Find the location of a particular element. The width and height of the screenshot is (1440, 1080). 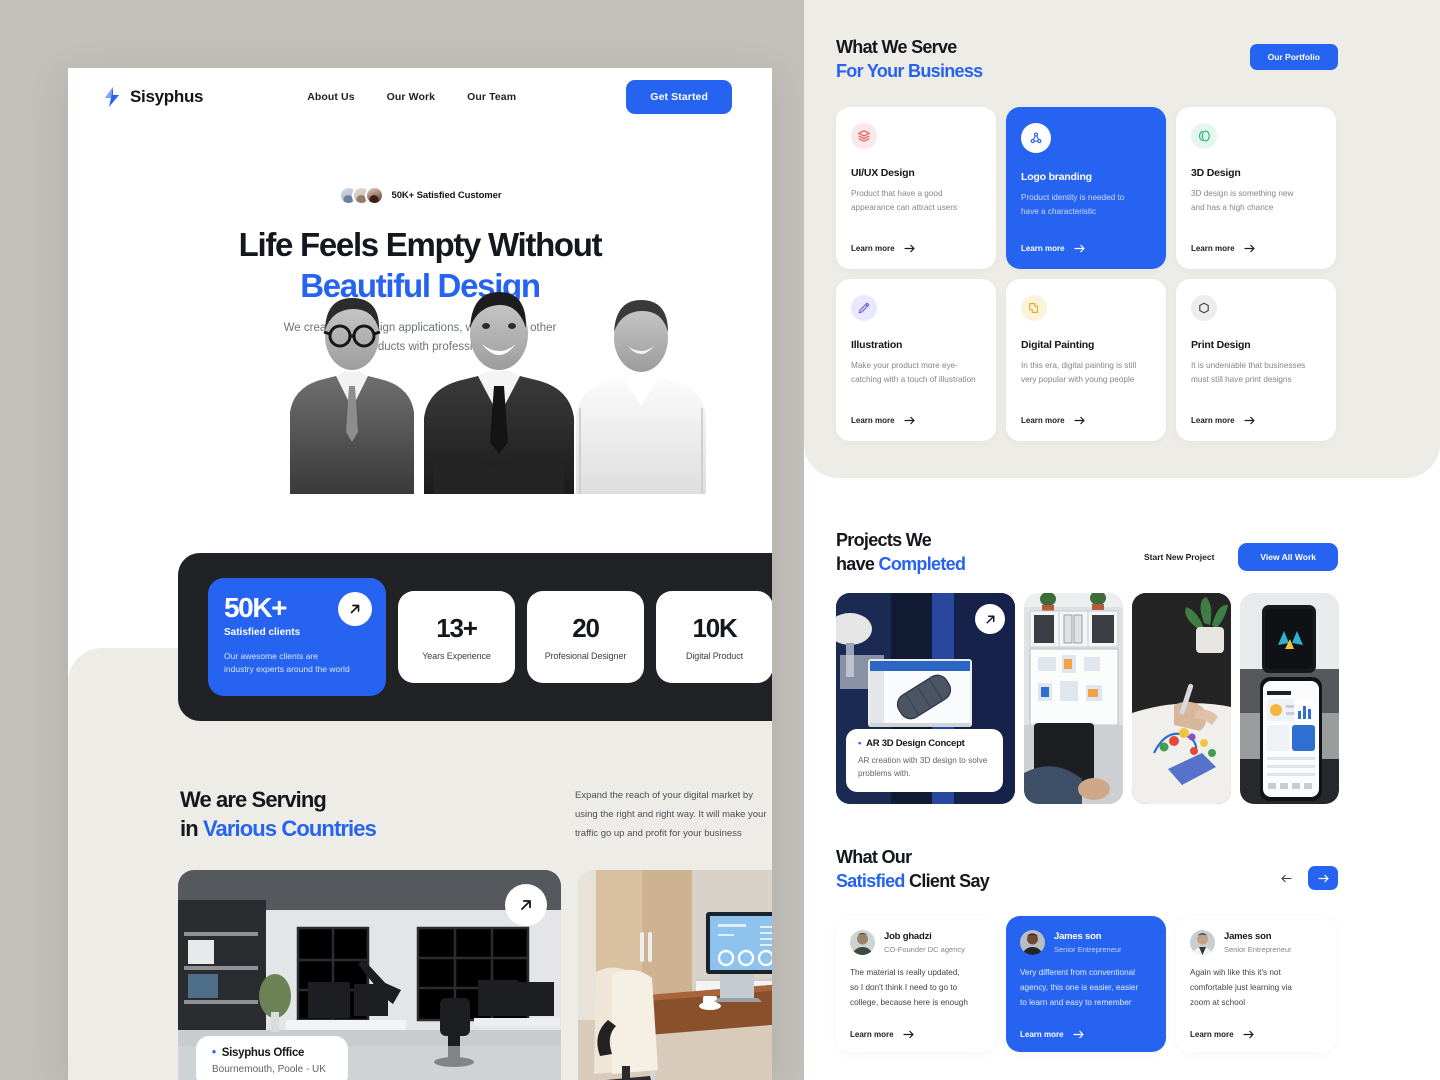

service-desc-line-1: It is undeniable that businesses is located at coordinates (1248, 365).